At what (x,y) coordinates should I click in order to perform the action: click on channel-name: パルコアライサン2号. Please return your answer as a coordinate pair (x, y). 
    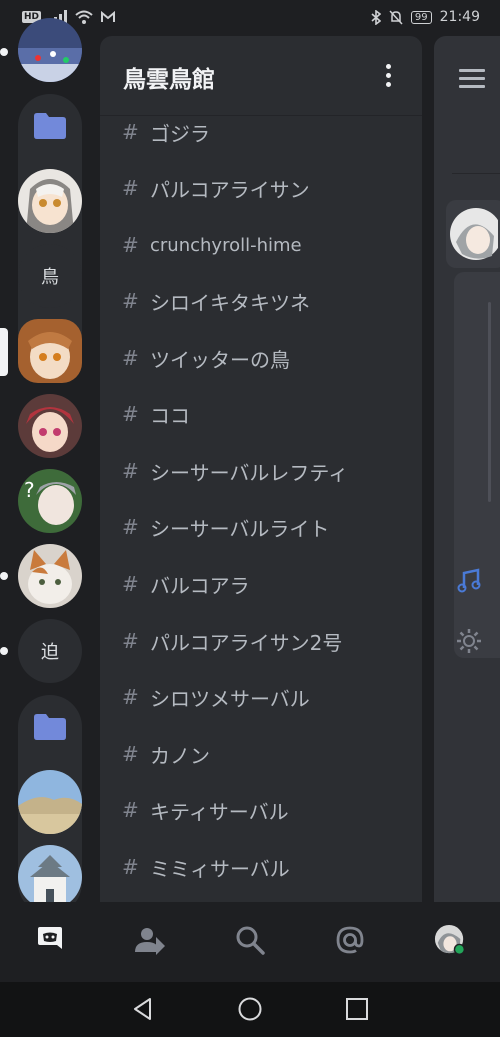
    Looking at the image, I should click on (246, 642).